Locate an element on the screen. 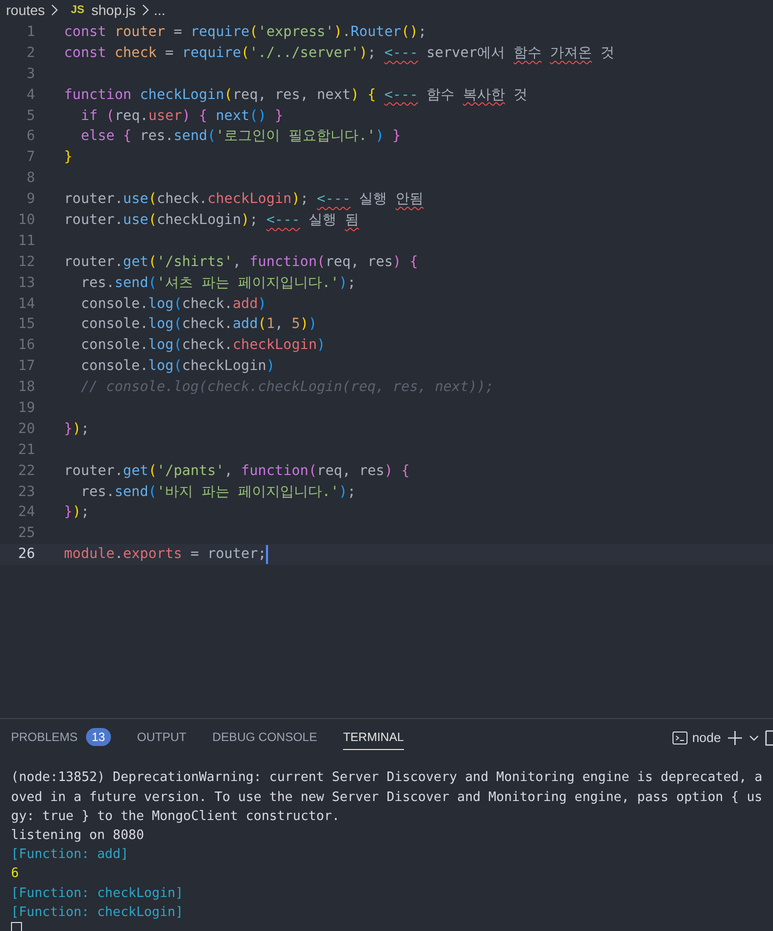 The image size is (773, 931). line-number: 15 is located at coordinates (26, 324).